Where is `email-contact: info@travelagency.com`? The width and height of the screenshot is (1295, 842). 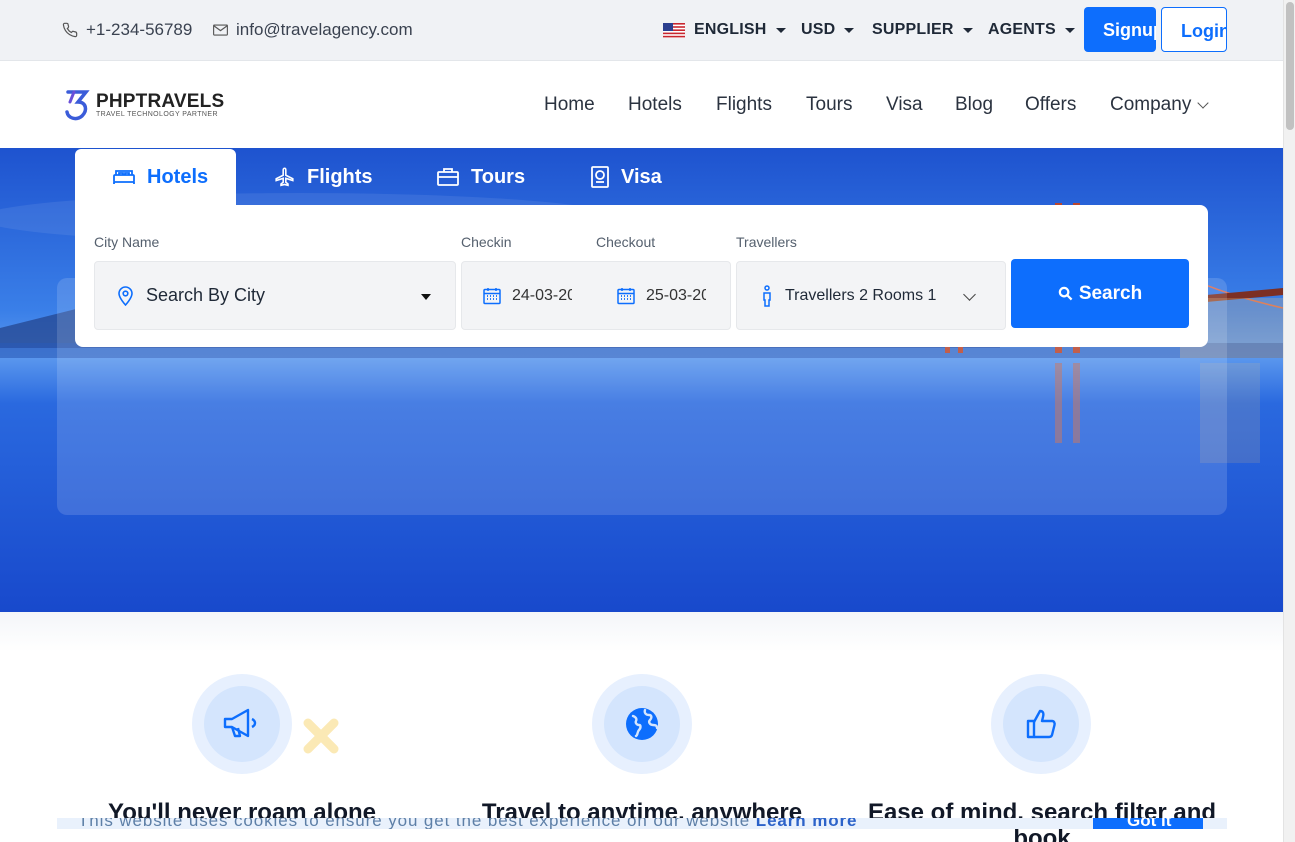 email-contact: info@travelagency.com is located at coordinates (313, 30).